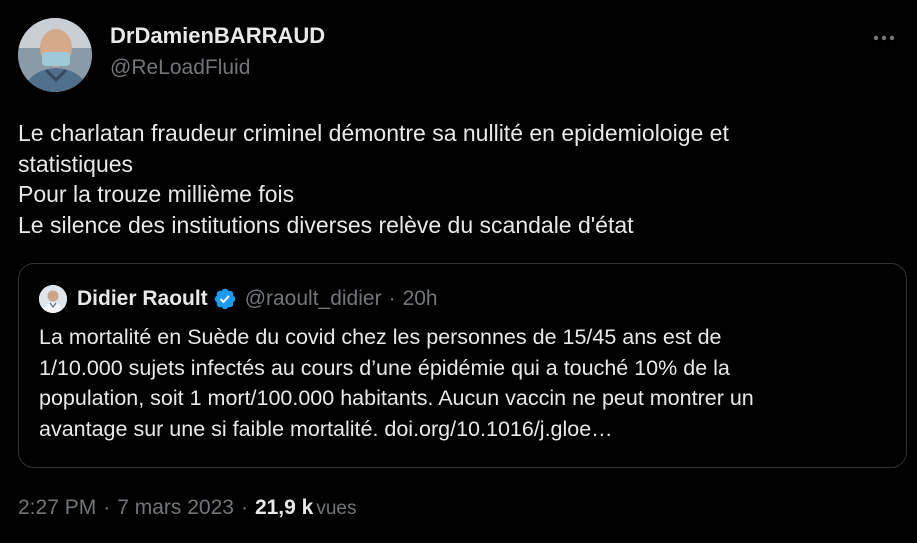 The width and height of the screenshot is (917, 543). What do you see at coordinates (217, 52) in the screenshot?
I see `author-info: DrDamienBARRAUD @ReLoadFluid` at bounding box center [217, 52].